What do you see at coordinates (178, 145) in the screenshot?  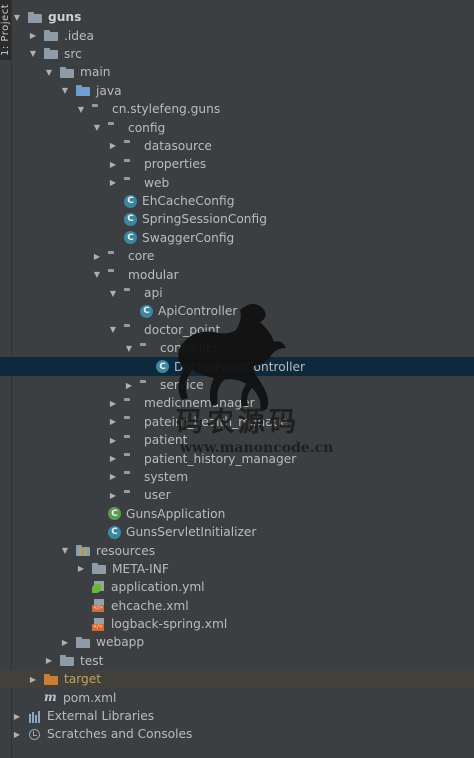 I see `tree-row-label: datasource` at bounding box center [178, 145].